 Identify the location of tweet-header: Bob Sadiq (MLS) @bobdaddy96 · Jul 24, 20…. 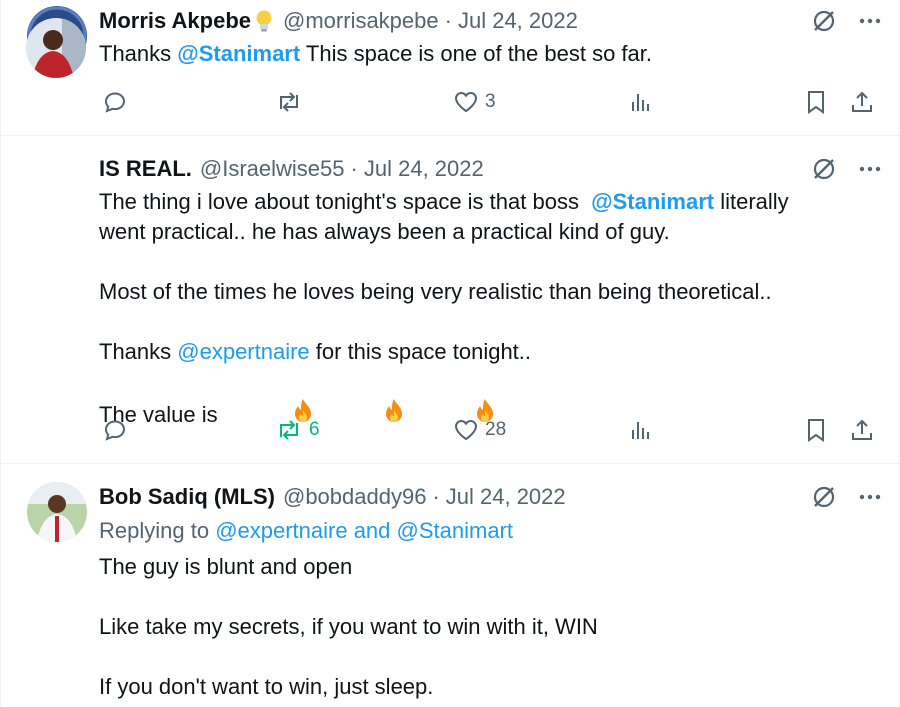
(332, 497).